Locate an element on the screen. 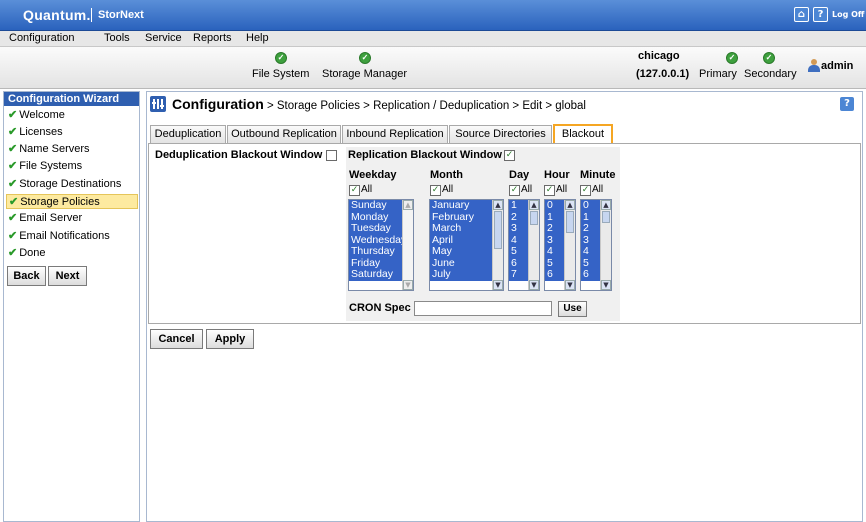 The width and height of the screenshot is (866, 522). primary-label: Primary is located at coordinates (718, 74).